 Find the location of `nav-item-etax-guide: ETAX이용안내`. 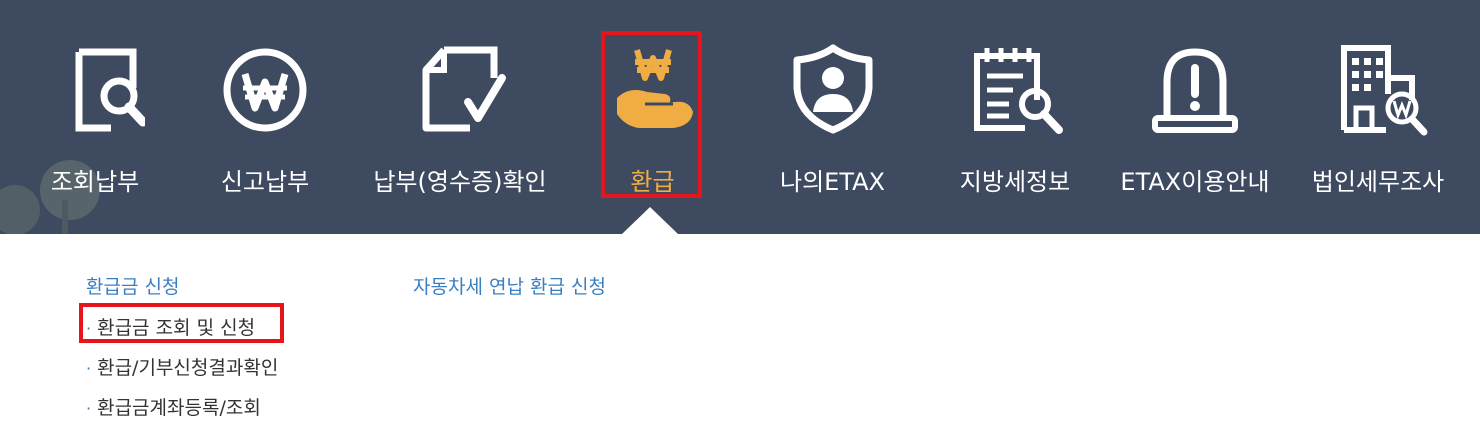

nav-item-etax-guide: ETAX이용안내 is located at coordinates (1195, 117).